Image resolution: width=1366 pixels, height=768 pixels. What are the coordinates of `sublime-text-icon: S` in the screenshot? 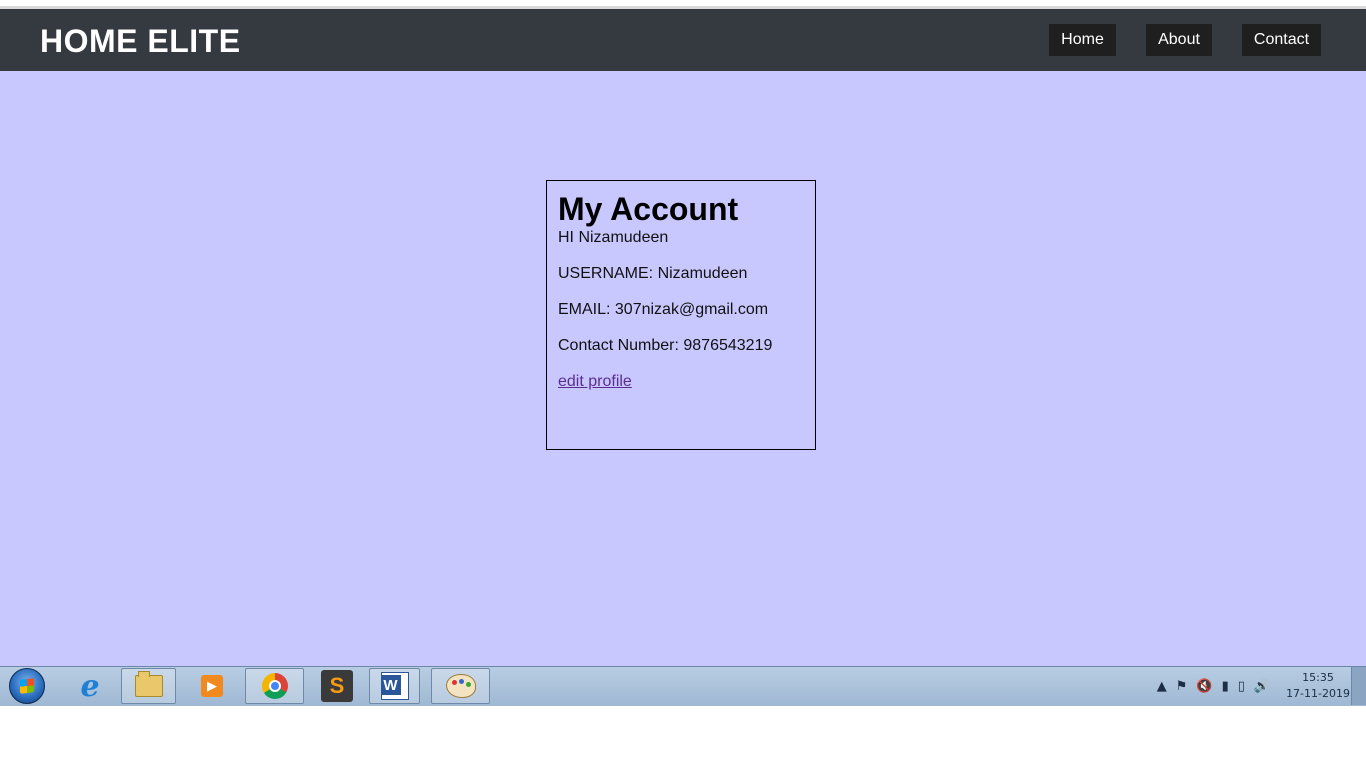 It's located at (337, 686).